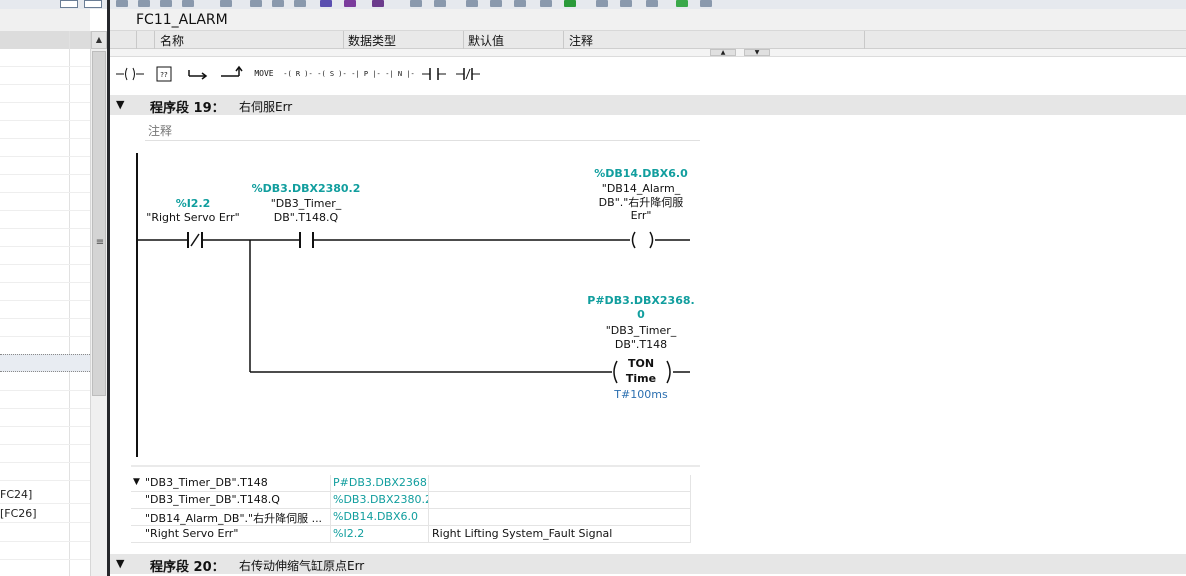 The height and width of the screenshot is (576, 1186). I want to click on timer-symbol-line2: DB".T148, so click(641, 345).